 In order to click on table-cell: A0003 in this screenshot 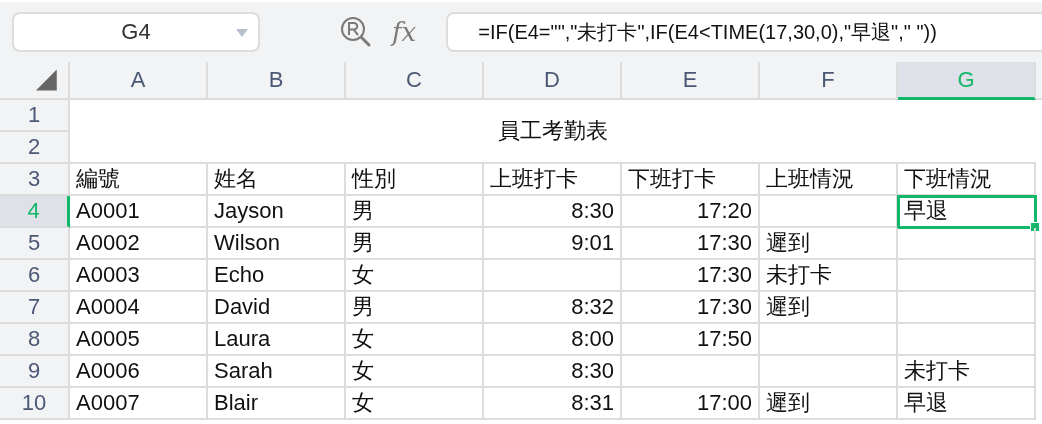, I will do `click(139, 276)`.